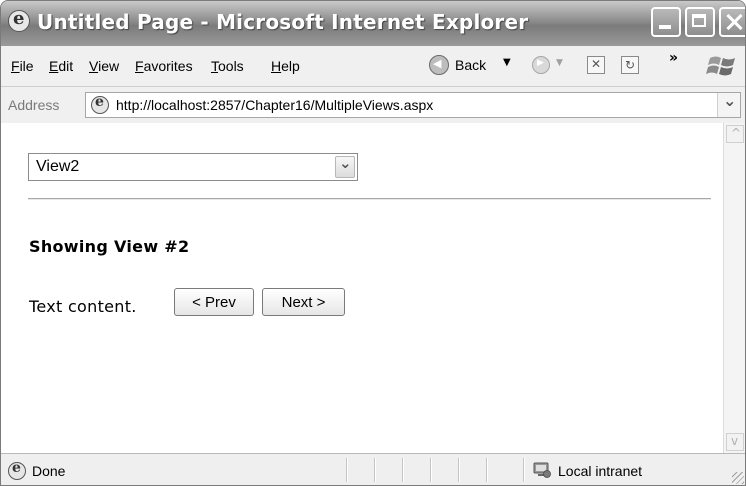 This screenshot has height=486, width=746. Describe the element at coordinates (673, 58) in the screenshot. I see `toolbar-more-icon: »` at that location.